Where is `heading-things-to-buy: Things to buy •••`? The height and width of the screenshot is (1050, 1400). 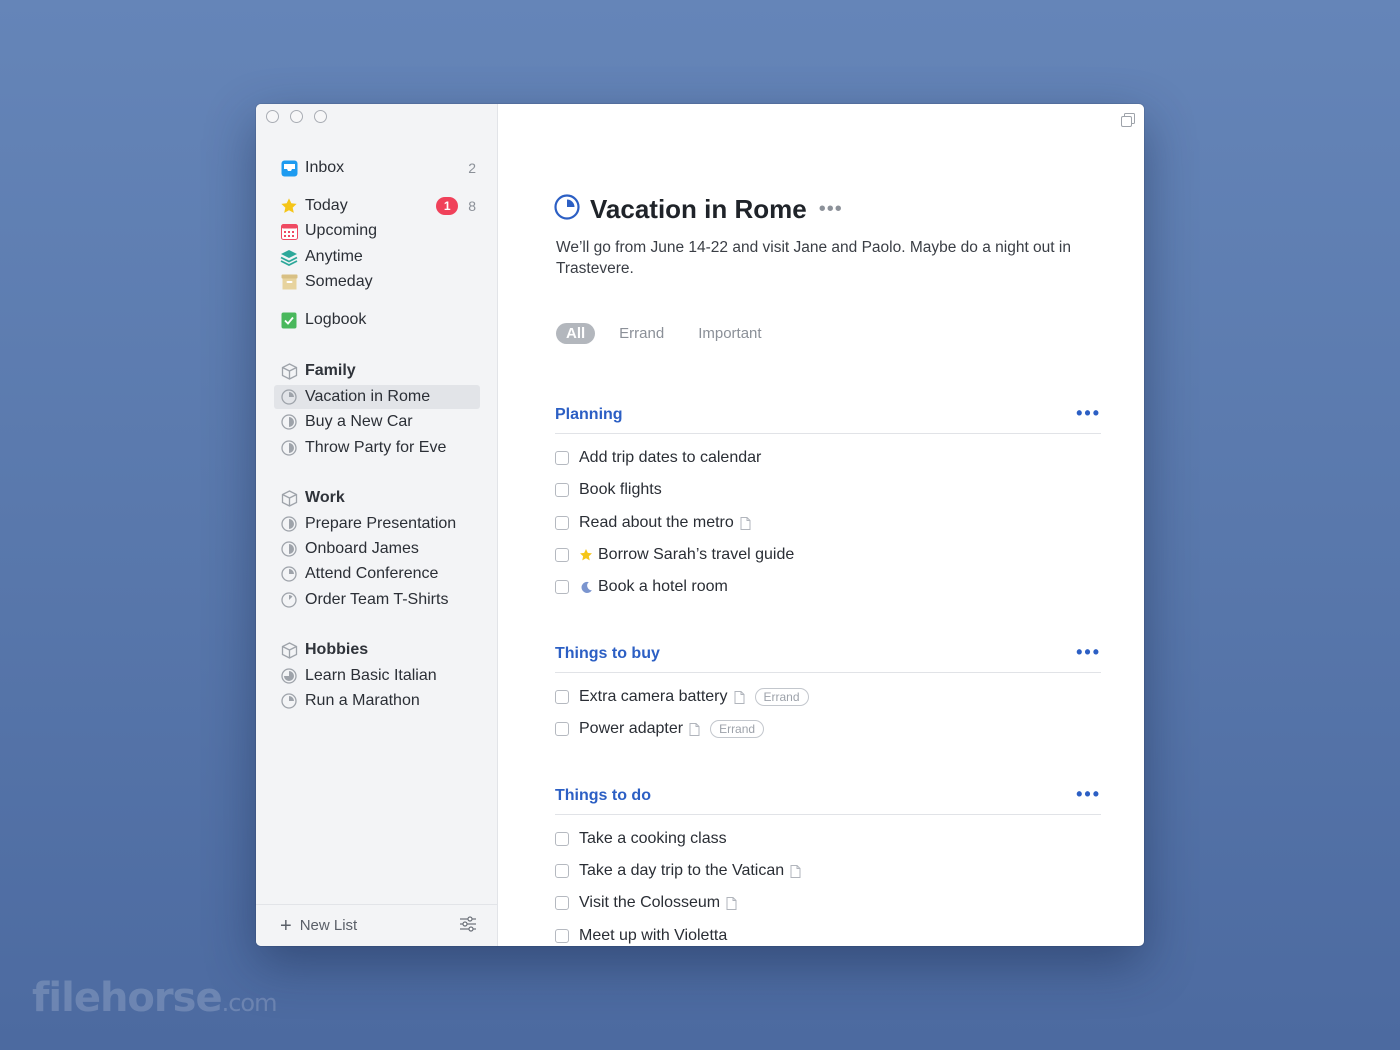
heading-things-to-buy: Things to buy ••• is located at coordinates (828, 658).